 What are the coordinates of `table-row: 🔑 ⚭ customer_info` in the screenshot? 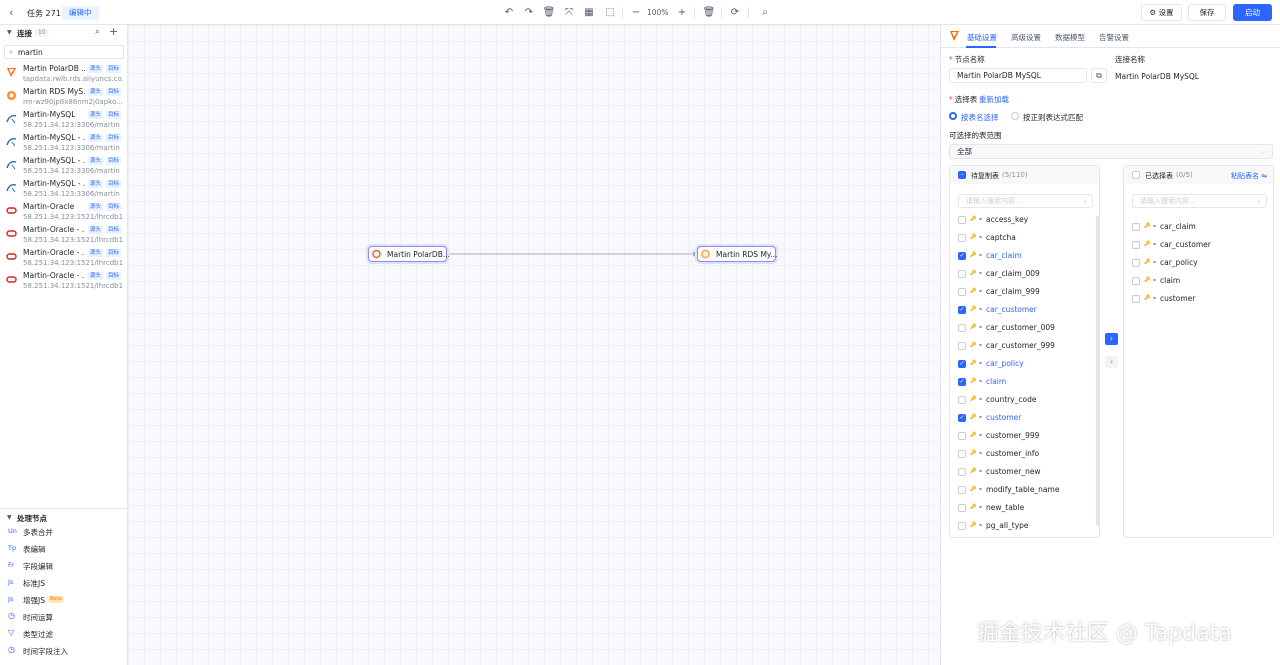 It's located at (1024, 454).